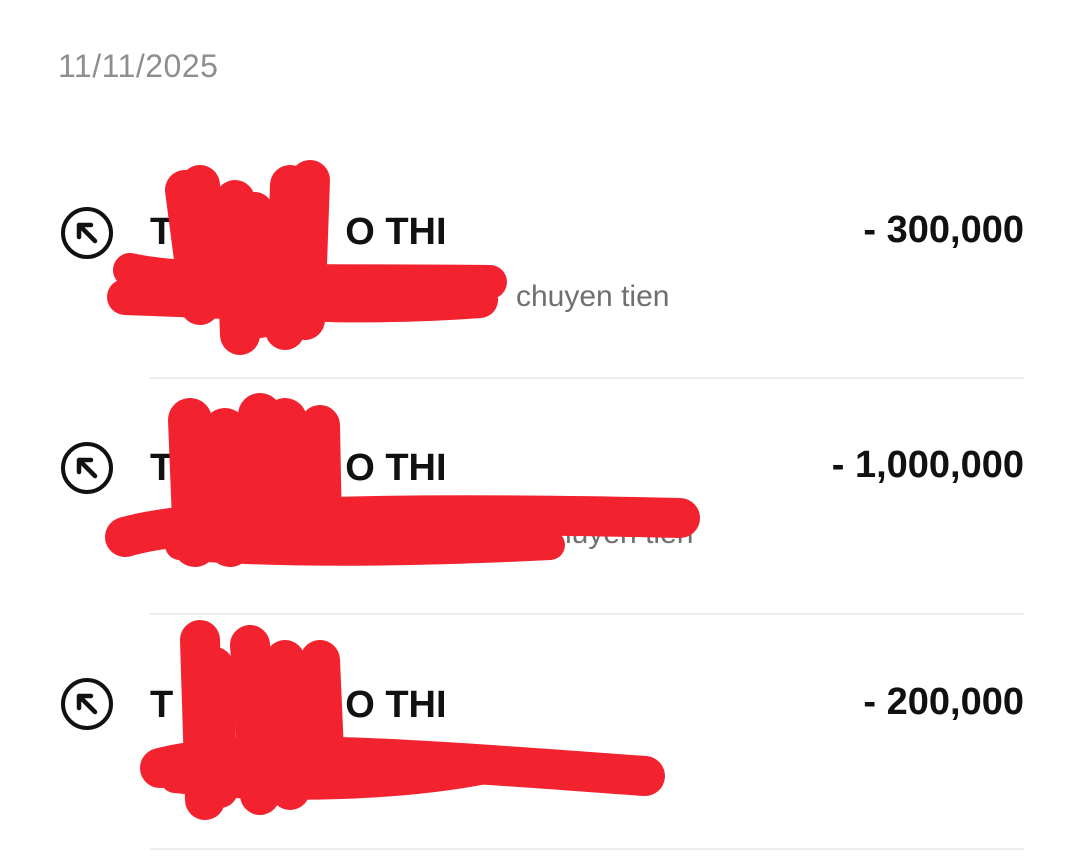  I want to click on transaction-amount: - 300,000, so click(943, 230).